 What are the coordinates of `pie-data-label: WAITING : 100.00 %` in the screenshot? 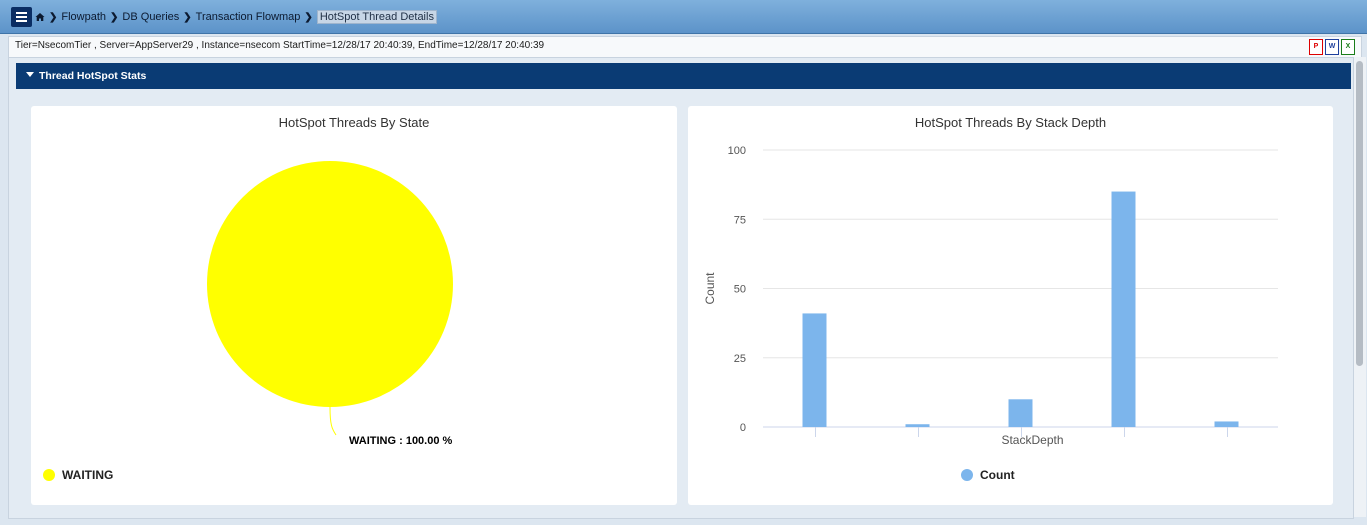 It's located at (401, 441).